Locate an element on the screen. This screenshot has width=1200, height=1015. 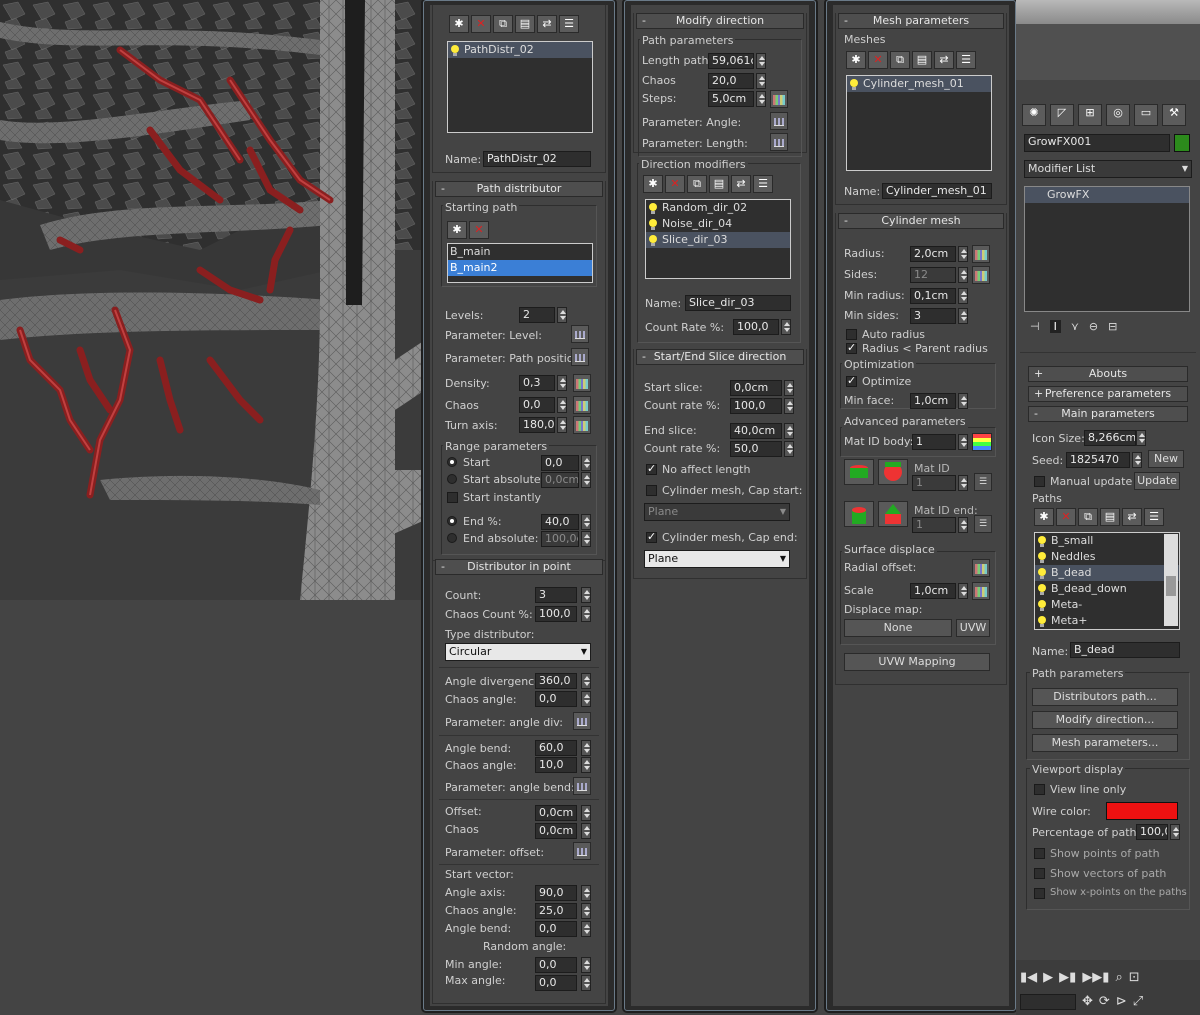
chaos-spinner is located at coordinates (562, 405).